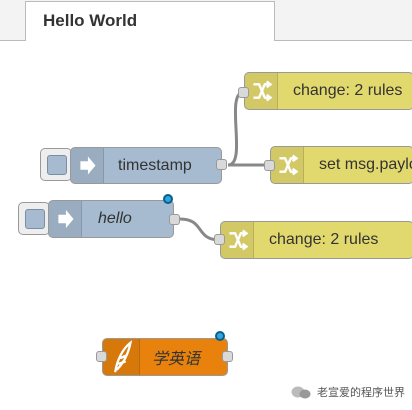 The image size is (412, 410). I want to click on tab-label: Hello World, so click(90, 20).